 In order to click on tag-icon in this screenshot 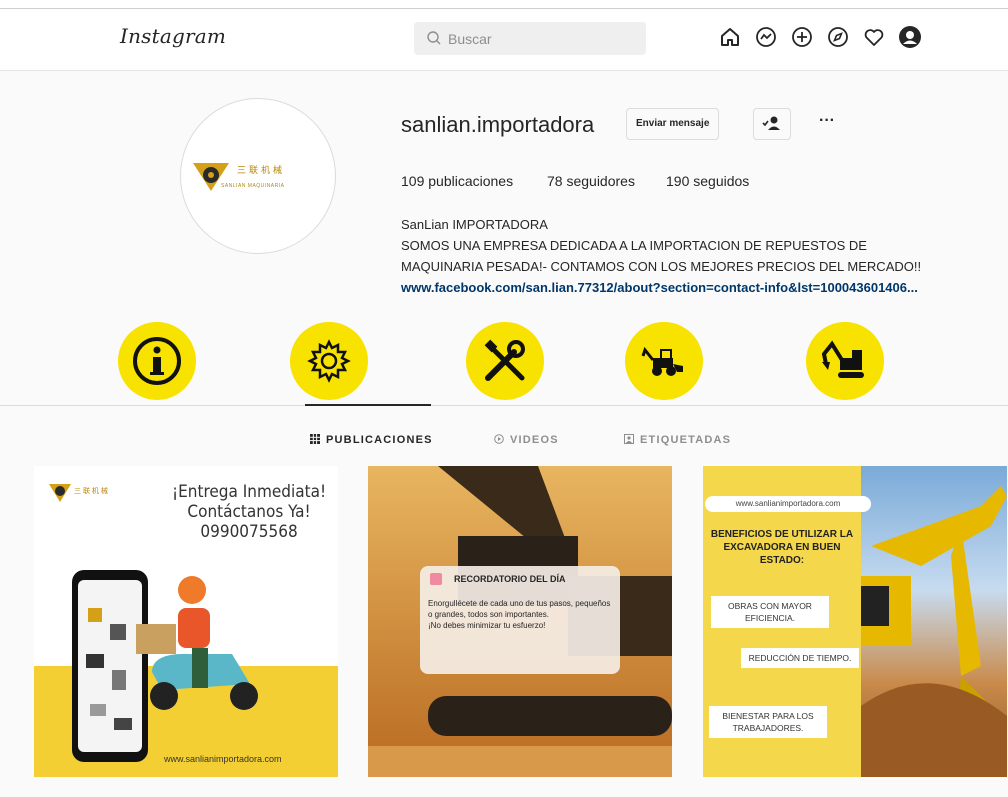, I will do `click(629, 439)`.